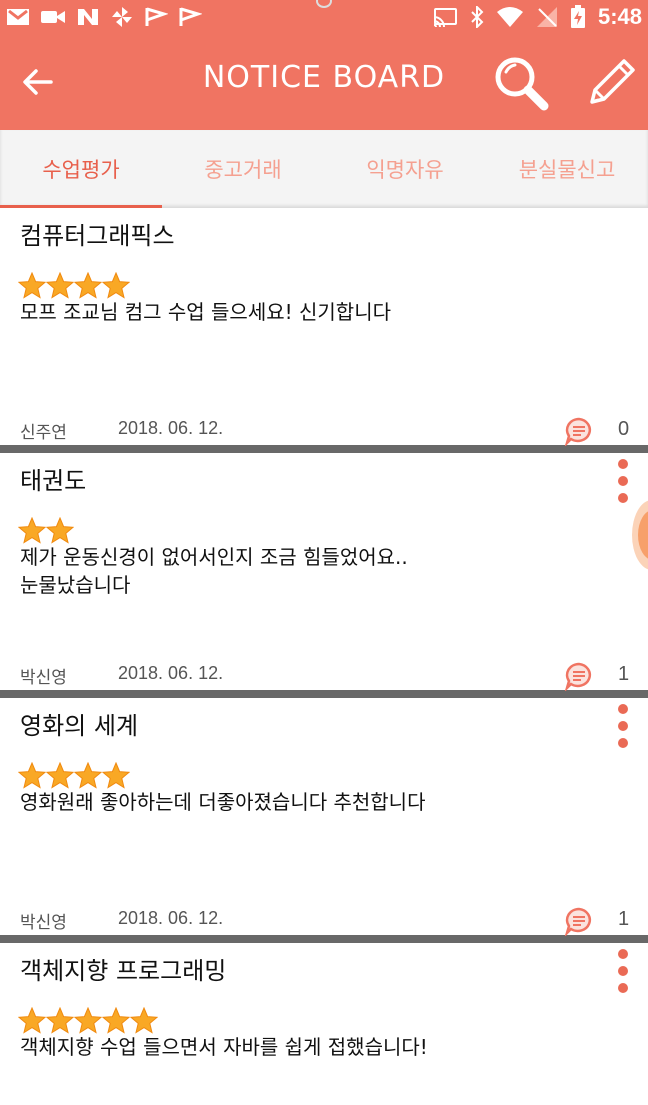 Image resolution: width=648 pixels, height=1105 pixels. I want to click on video-icon, so click(53, 17).